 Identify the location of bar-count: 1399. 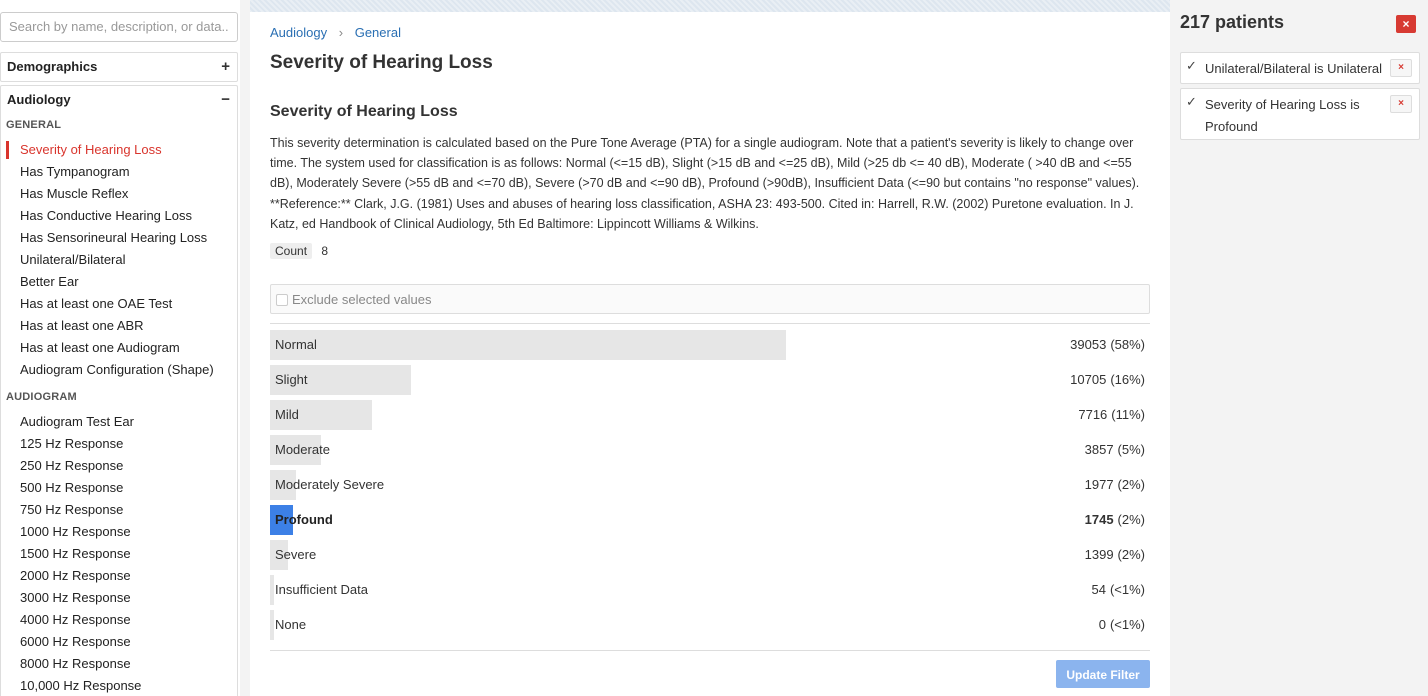
(1099, 554).